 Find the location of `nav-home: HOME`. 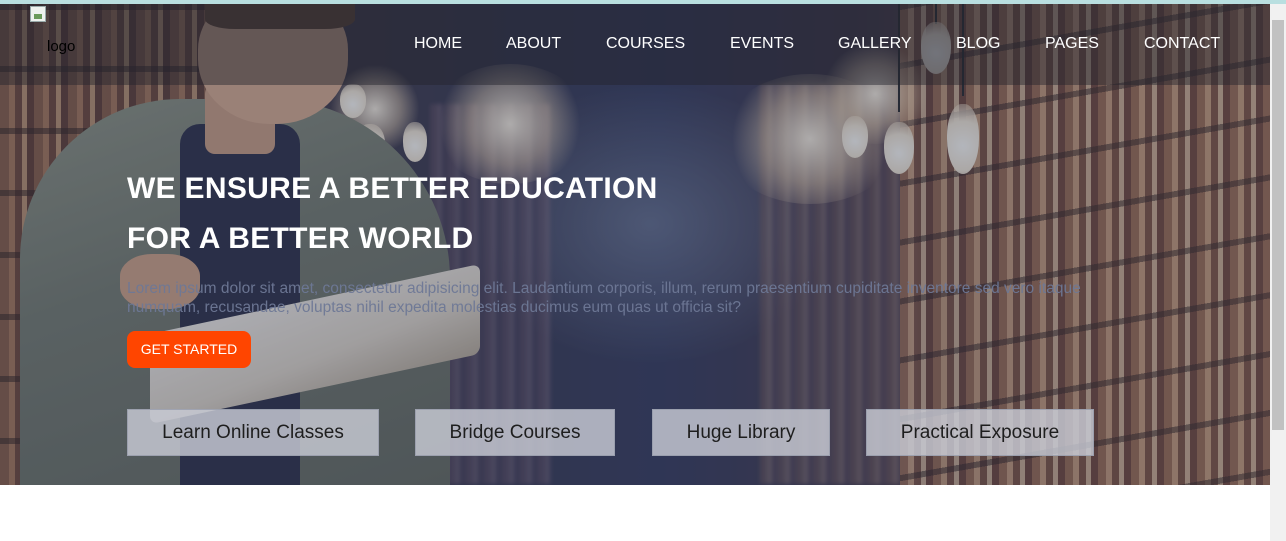

nav-home: HOME is located at coordinates (438, 44).